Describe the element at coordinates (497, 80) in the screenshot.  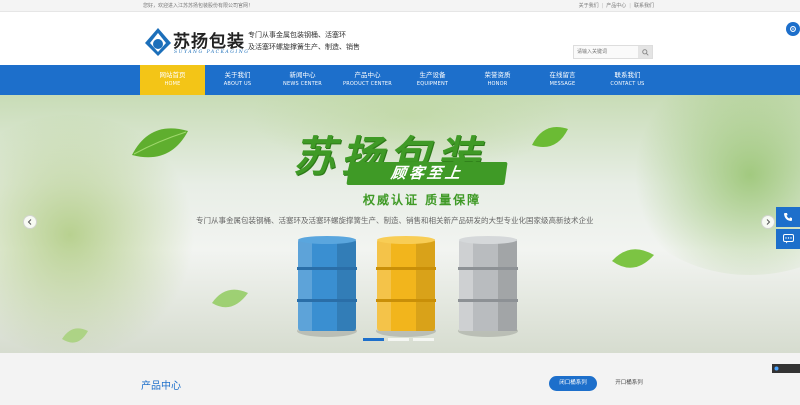
I see `nav-item-honor: 荣誉资质 HONOR` at that location.